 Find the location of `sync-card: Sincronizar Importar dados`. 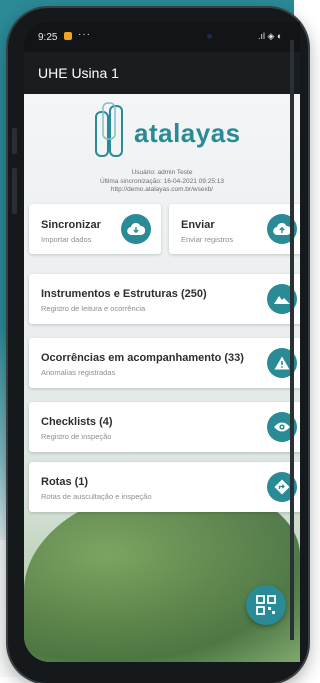

sync-card: Sincronizar Importar dados is located at coordinates (95, 229).